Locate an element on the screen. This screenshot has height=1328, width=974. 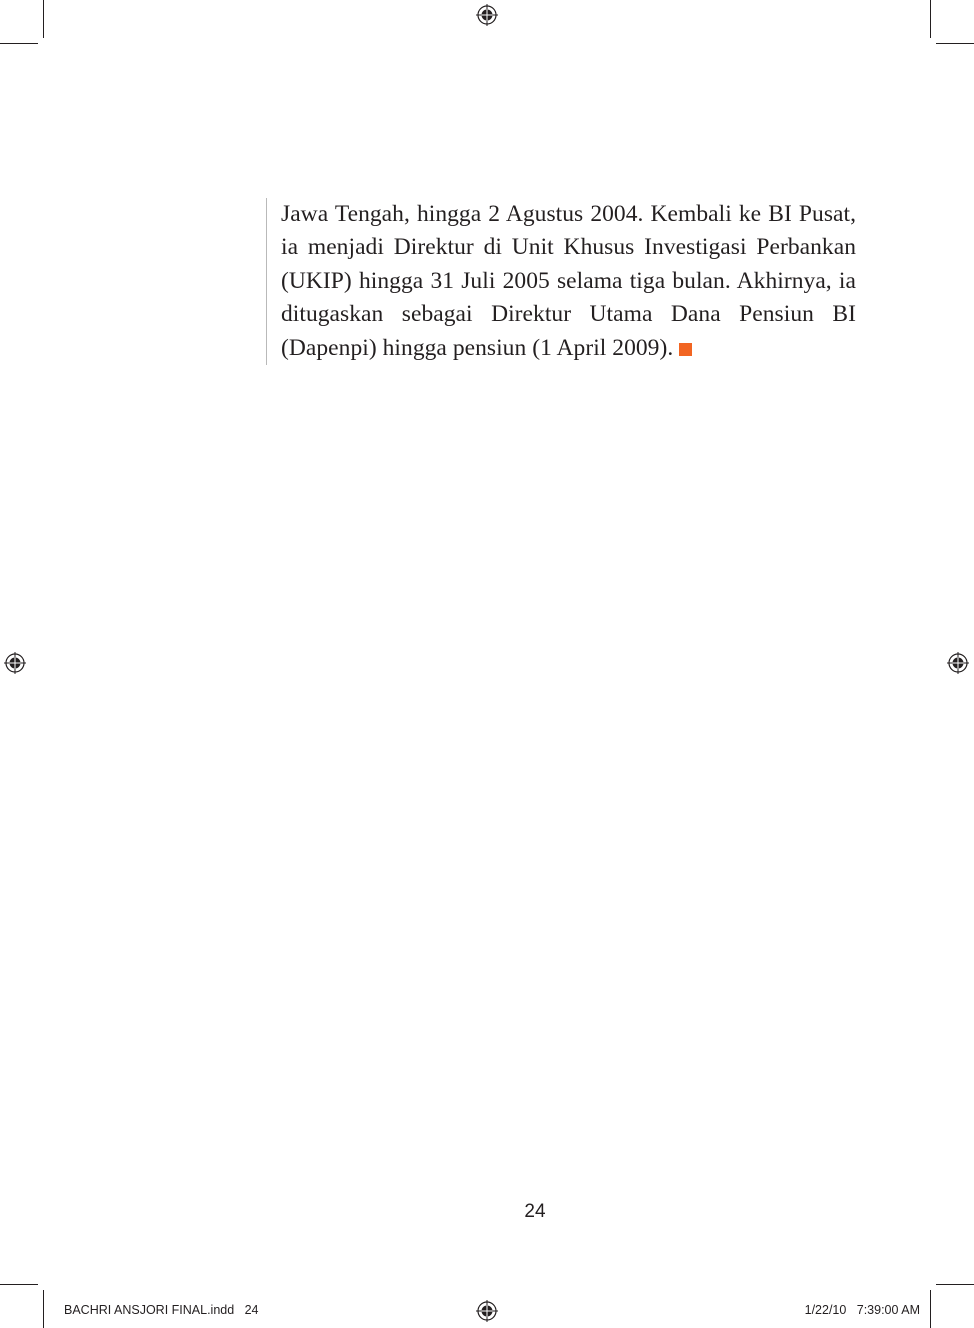
crop-mark-bottom-right-horizontal is located at coordinates (955, 1284).